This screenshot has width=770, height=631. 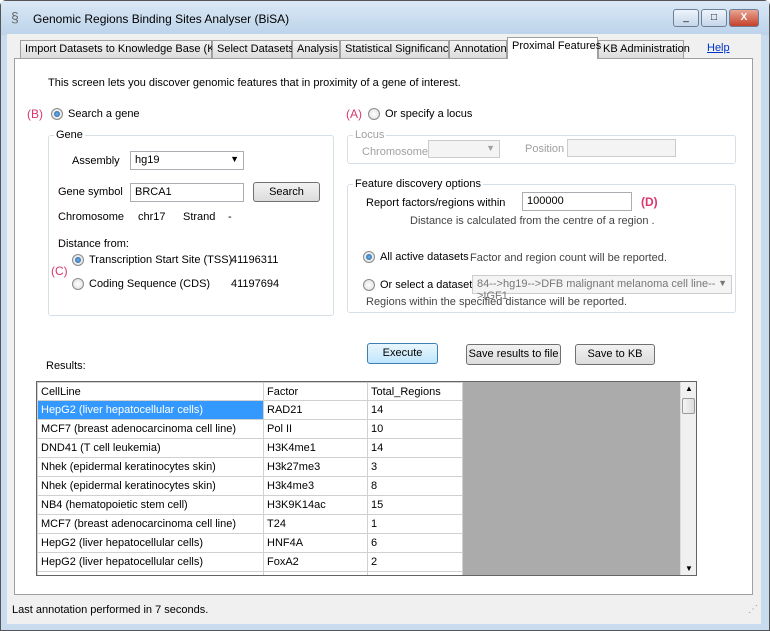 What do you see at coordinates (187, 192) in the screenshot?
I see `gene-symbol-input: BRCA1` at bounding box center [187, 192].